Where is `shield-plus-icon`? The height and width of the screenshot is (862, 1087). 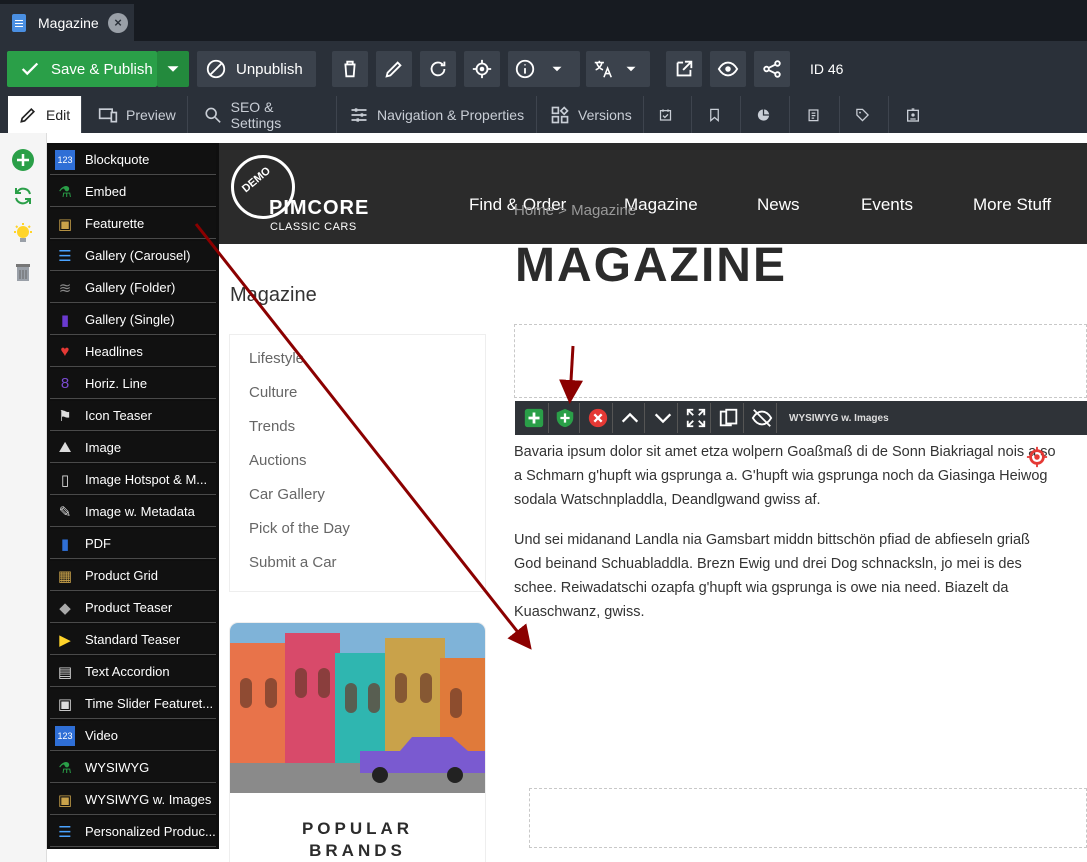 shield-plus-icon is located at coordinates (564, 418).